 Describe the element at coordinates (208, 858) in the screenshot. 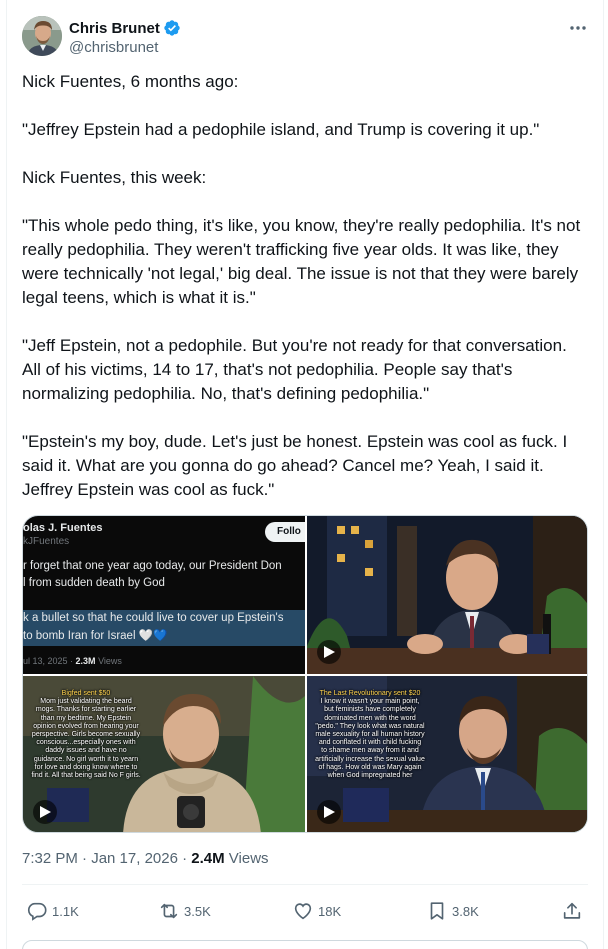

I see `tweet-views-count: 2.4M` at that location.